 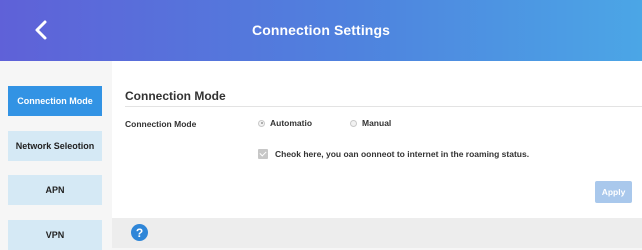 What do you see at coordinates (139, 232) in the screenshot?
I see `help-icon: ?` at bounding box center [139, 232].